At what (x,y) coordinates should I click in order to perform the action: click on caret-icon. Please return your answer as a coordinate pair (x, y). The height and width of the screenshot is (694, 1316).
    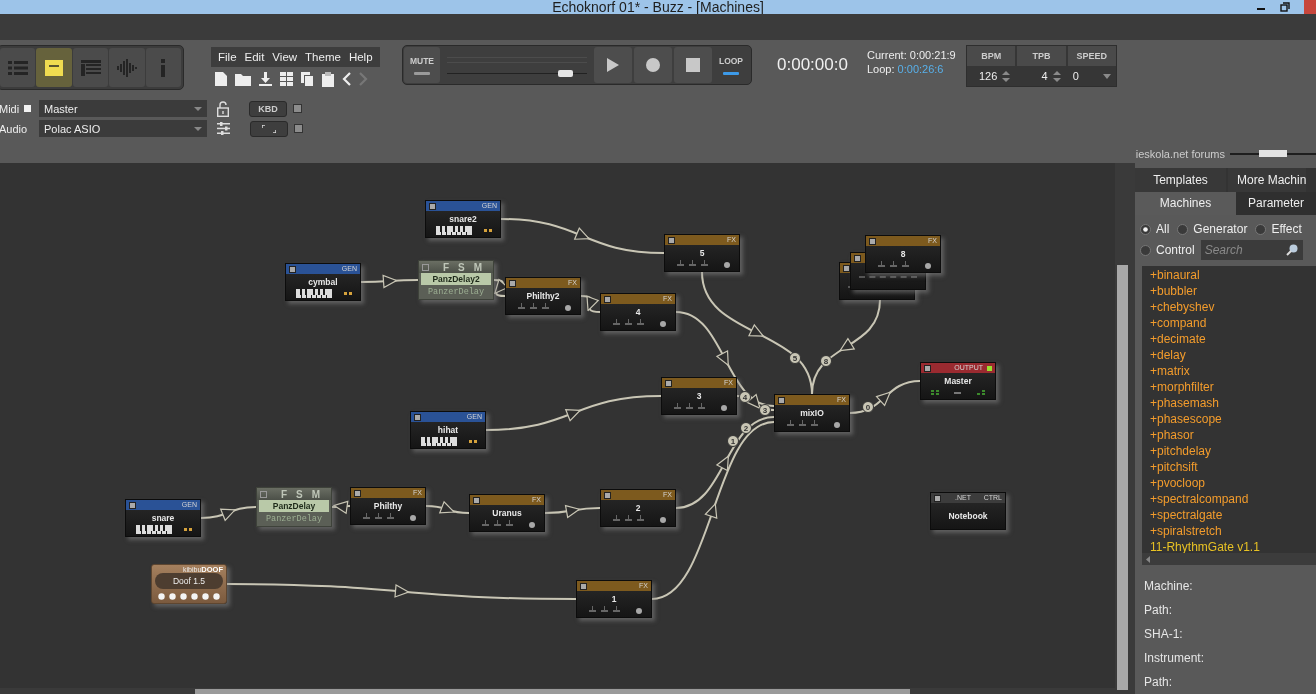
    Looking at the image, I should click on (198, 128).